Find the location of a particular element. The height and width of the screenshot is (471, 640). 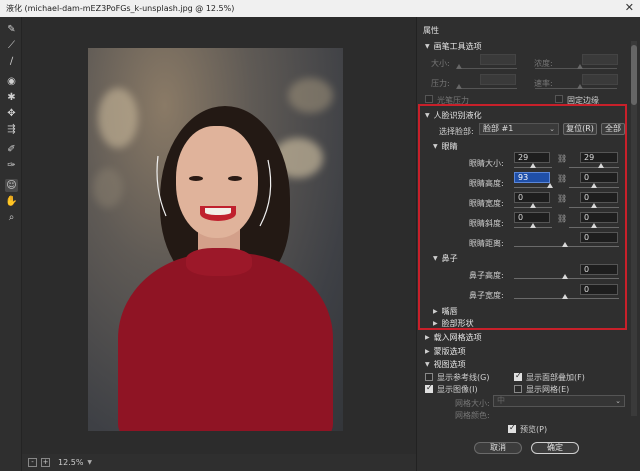

twirl-icon: ◉ is located at coordinates (11, 81).